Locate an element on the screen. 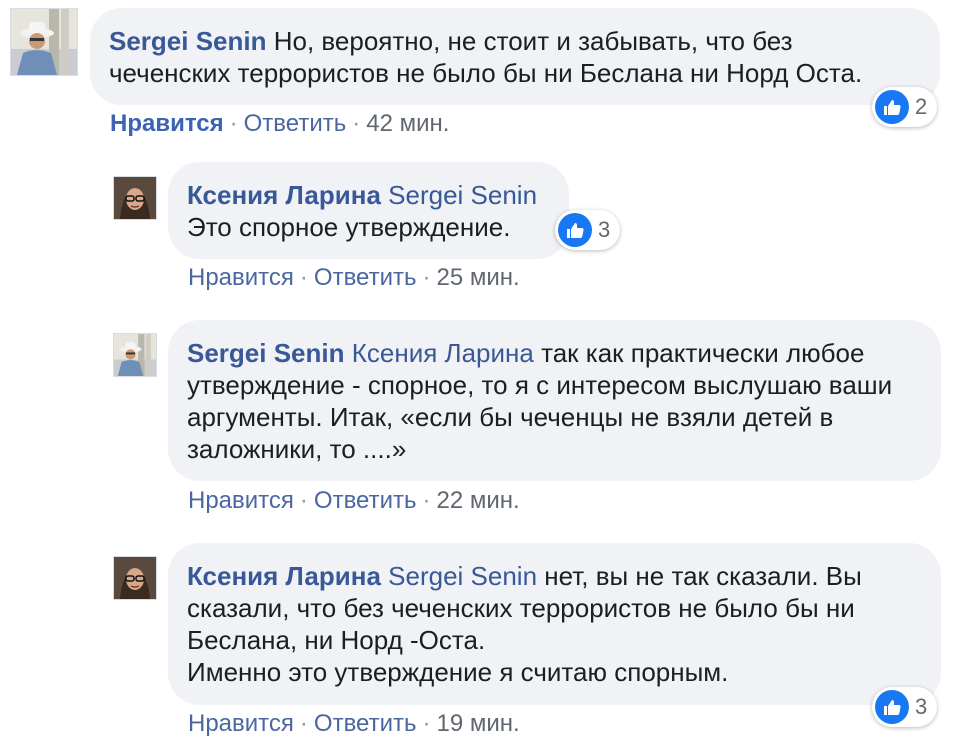  reaction-count: 2 is located at coordinates (921, 106).